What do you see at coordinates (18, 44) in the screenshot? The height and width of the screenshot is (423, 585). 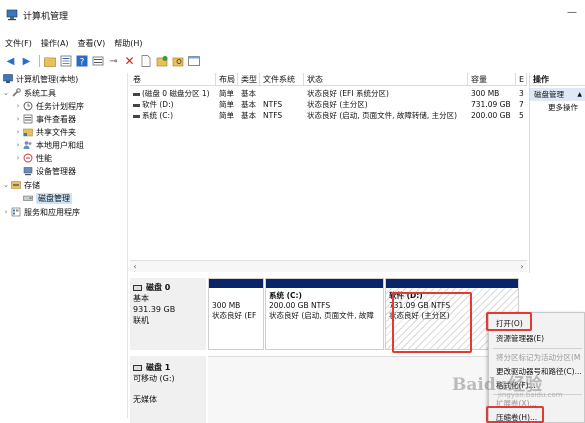 I see `menu-file: 文件(F)` at bounding box center [18, 44].